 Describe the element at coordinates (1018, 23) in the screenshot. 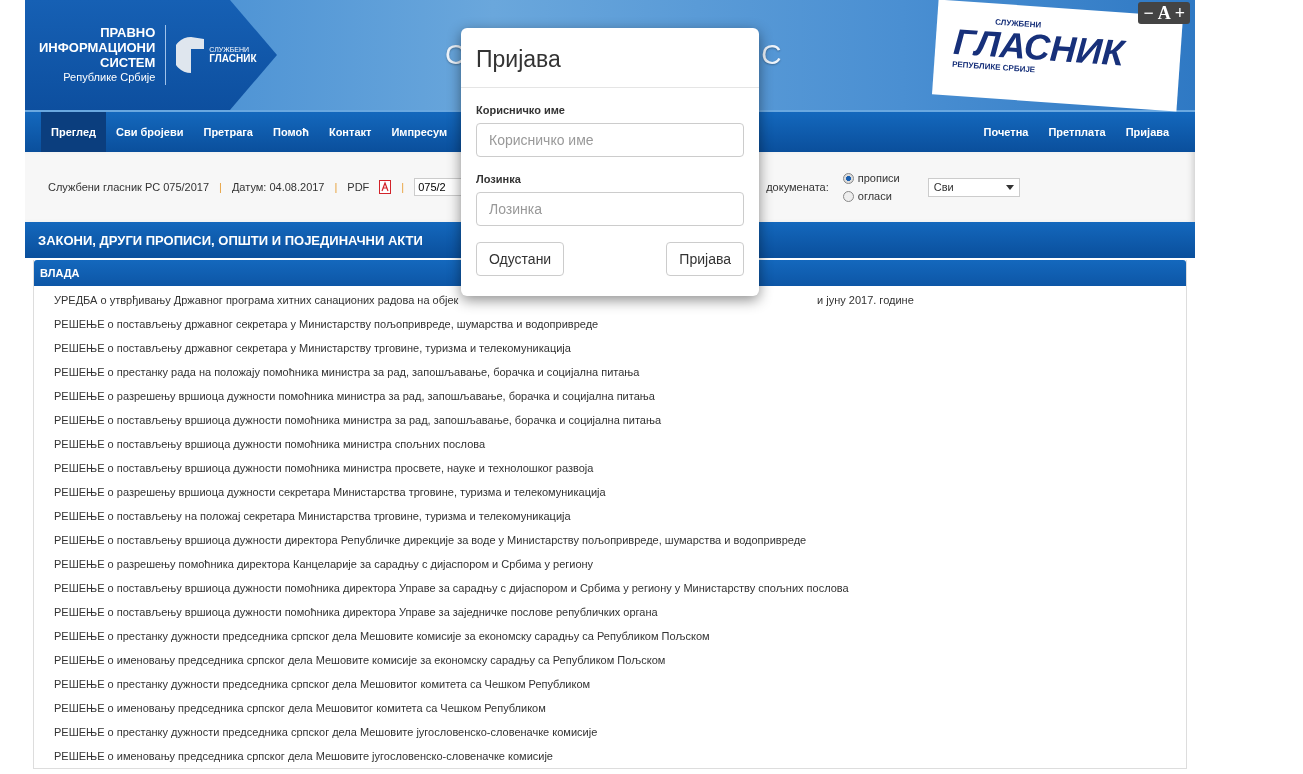

I see `paper-kicker: СЛУЖБЕНИ` at that location.